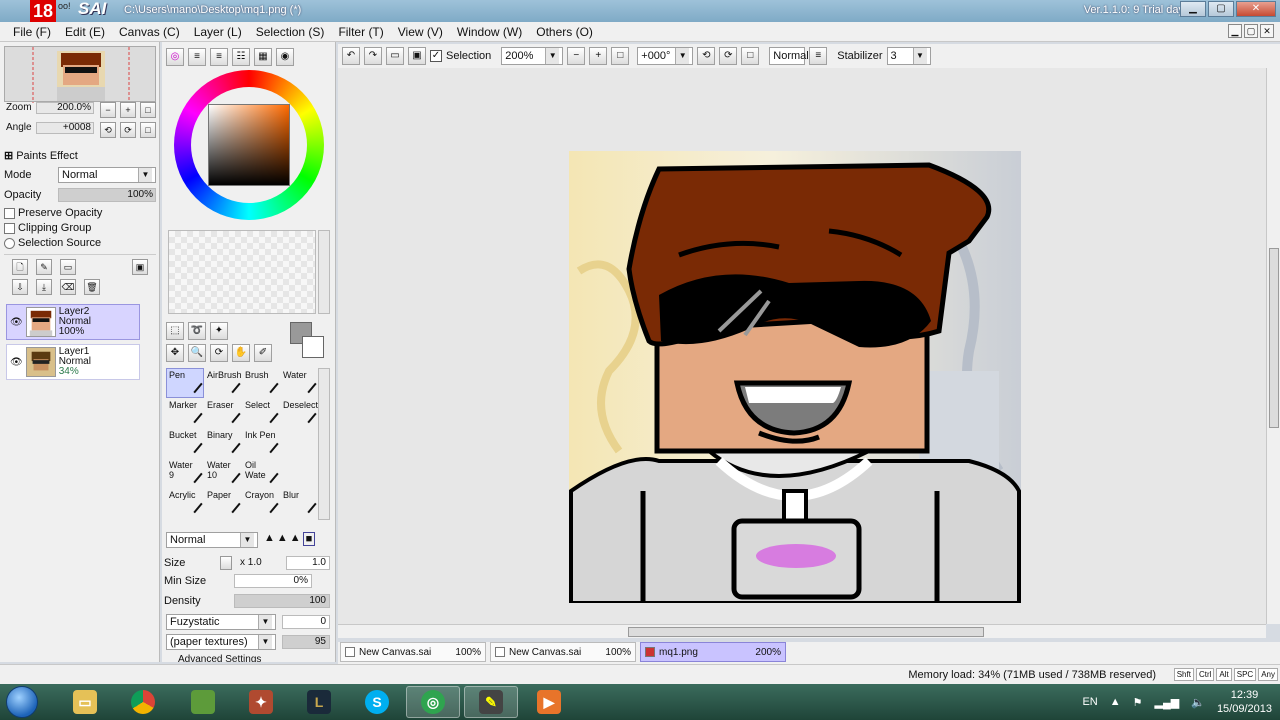 The height and width of the screenshot is (720, 1280). Describe the element at coordinates (417, 56) in the screenshot. I see `invert-selection-button: ▣` at that location.